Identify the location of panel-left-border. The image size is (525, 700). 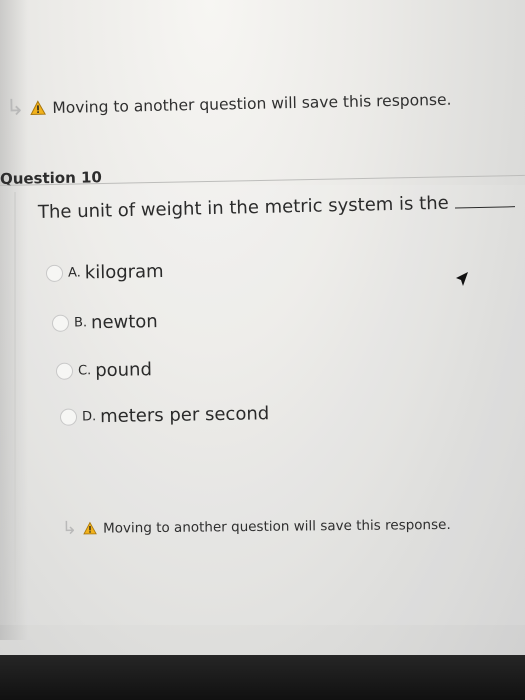
(15, 407).